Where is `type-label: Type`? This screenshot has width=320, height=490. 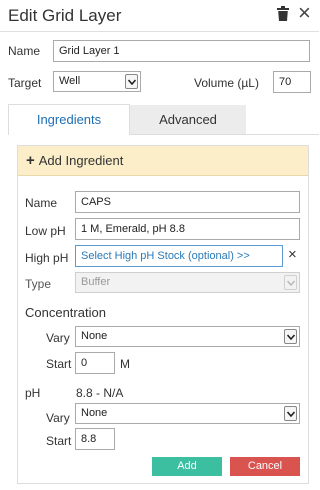 type-label: Type is located at coordinates (38, 284).